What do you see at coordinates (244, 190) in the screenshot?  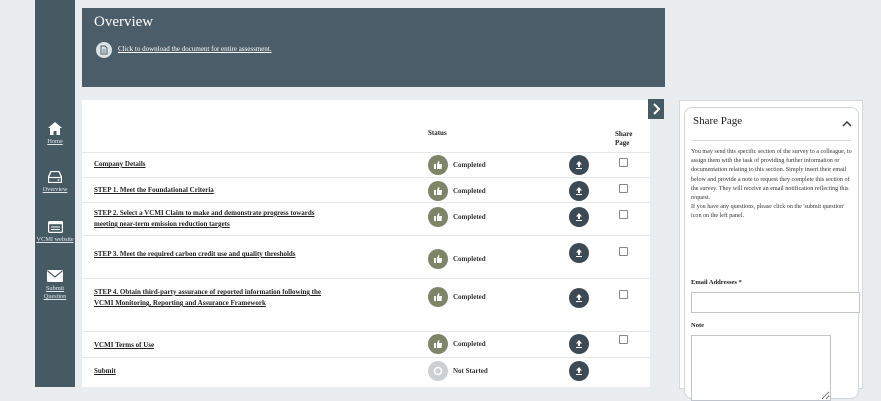 I see `task-link: STEP 1. Meet the Foundational Criteria` at bounding box center [244, 190].